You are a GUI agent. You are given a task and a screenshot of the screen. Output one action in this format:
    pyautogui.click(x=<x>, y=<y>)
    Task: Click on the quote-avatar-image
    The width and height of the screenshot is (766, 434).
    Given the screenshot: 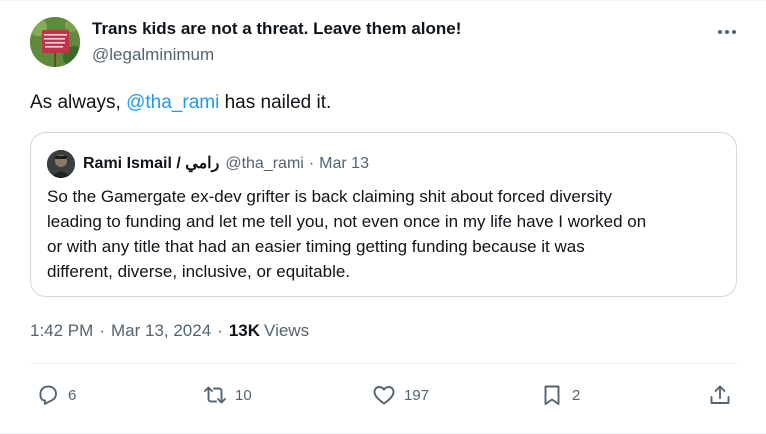 What is the action you would take?
    pyautogui.click(x=61, y=164)
    